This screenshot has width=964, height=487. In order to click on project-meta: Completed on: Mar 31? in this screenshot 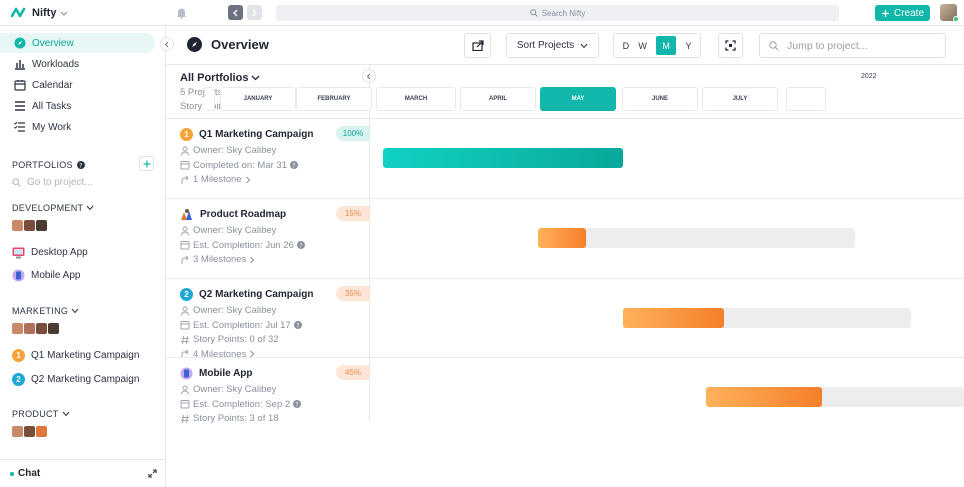, I will do `click(239, 165)`.